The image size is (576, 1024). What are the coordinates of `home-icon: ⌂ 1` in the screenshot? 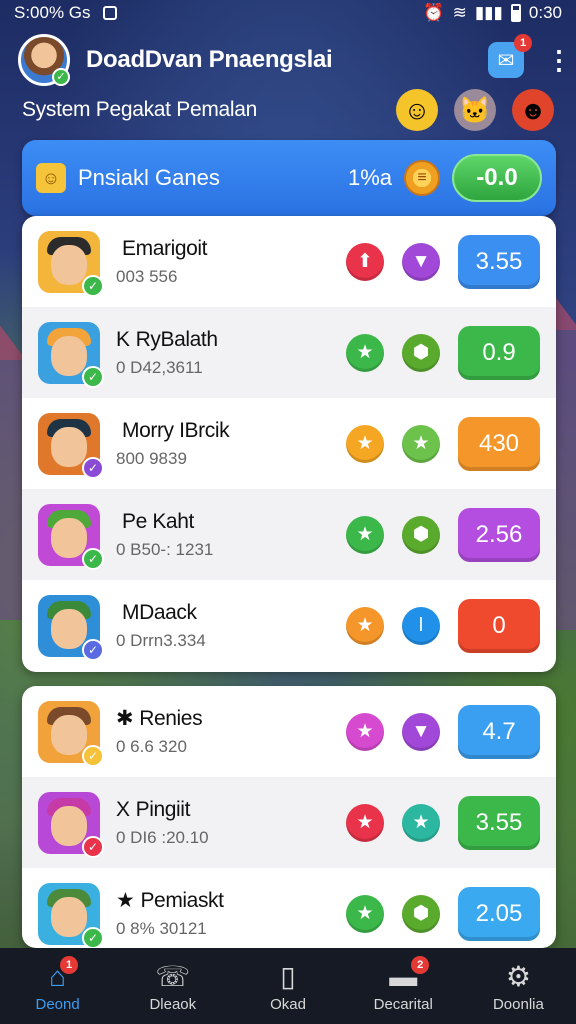 It's located at (64, 974).